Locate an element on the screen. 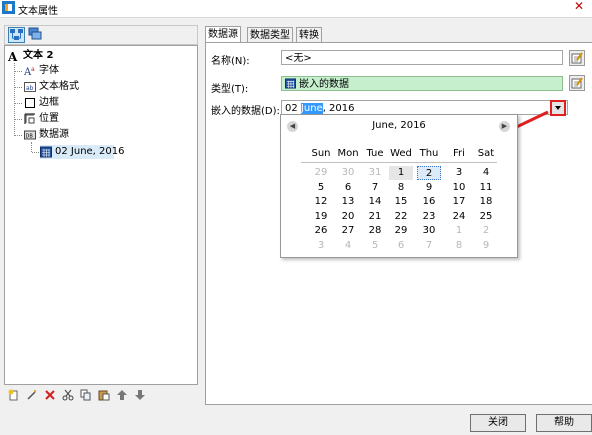  calendar-day: 12 is located at coordinates (321, 202).